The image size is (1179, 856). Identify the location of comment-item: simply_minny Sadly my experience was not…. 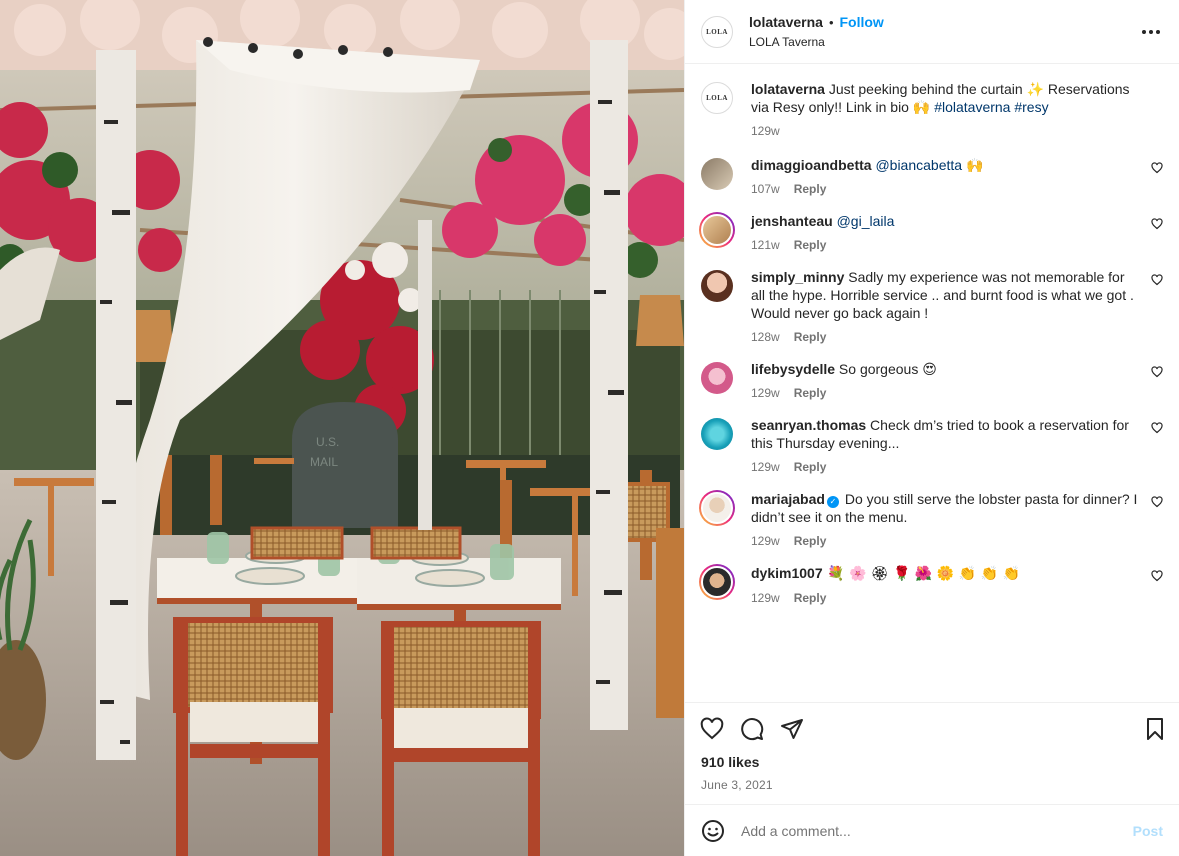
(932, 307).